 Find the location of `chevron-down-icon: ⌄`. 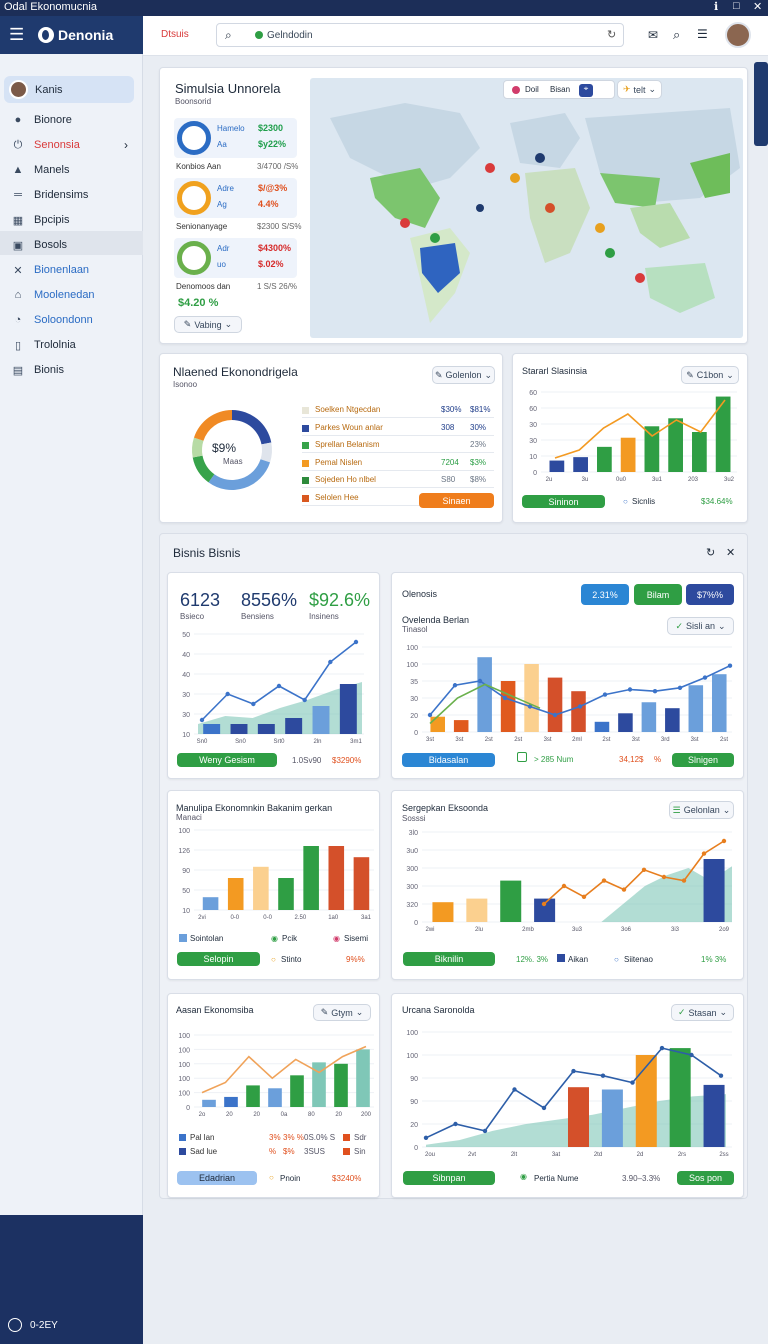

chevron-down-icon: ⌄ is located at coordinates (730, 374).